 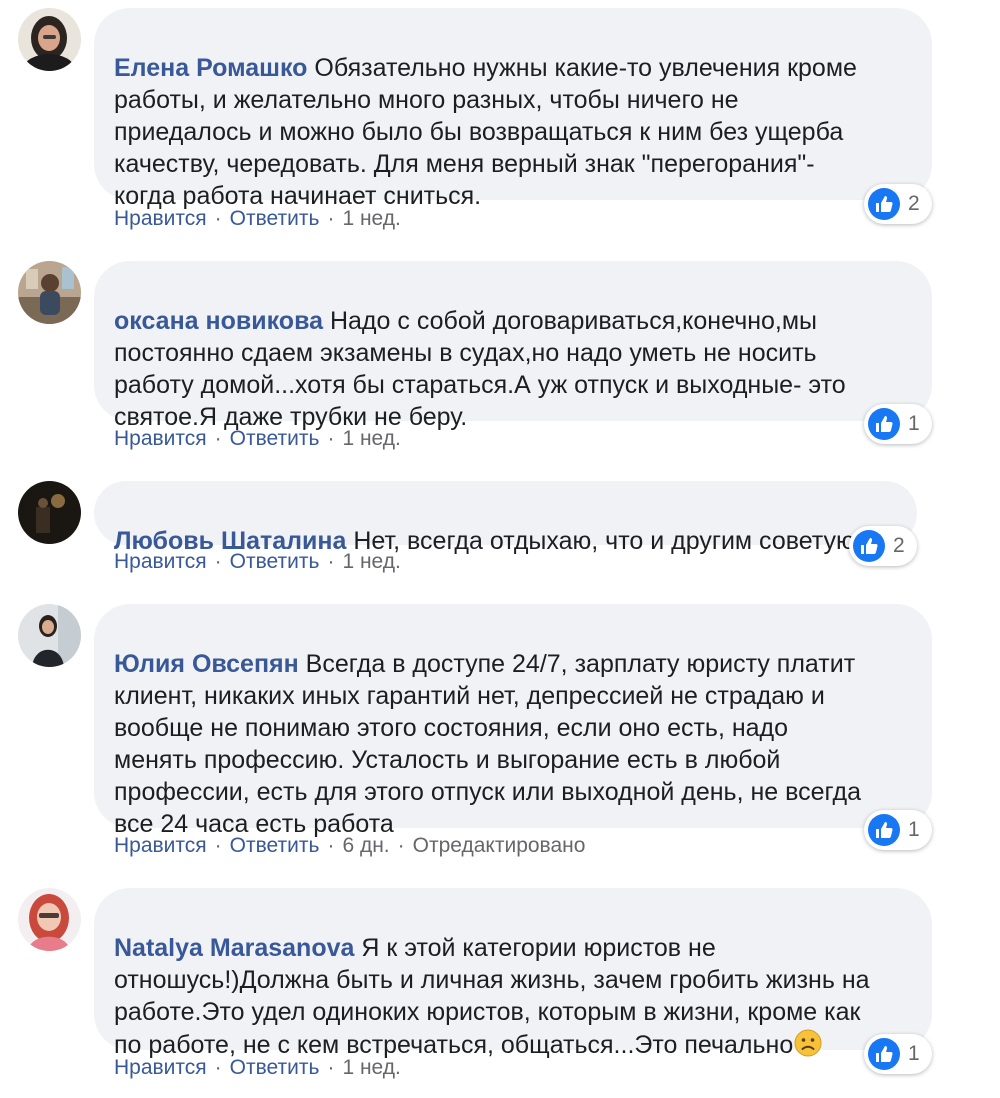 I want to click on comment-time: 6 дн., so click(x=365, y=845).